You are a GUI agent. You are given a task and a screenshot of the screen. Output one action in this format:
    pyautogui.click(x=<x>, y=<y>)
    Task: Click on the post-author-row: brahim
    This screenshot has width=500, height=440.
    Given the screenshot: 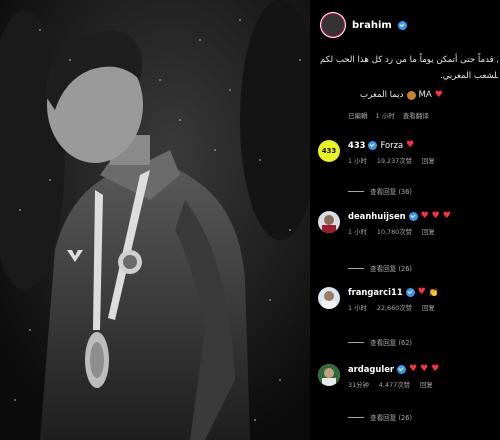 What is the action you would take?
    pyautogui.click(x=363, y=25)
    